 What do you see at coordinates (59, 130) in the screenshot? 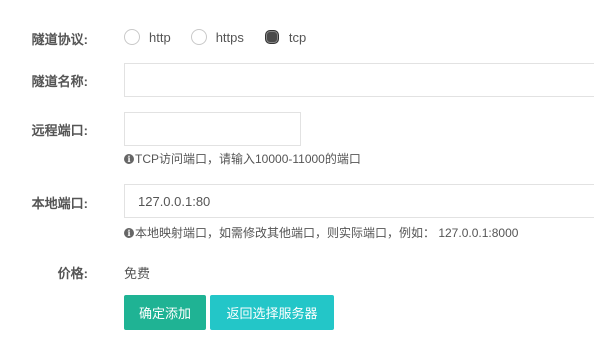
I see `remote-port-label: 远程端口:` at bounding box center [59, 130].